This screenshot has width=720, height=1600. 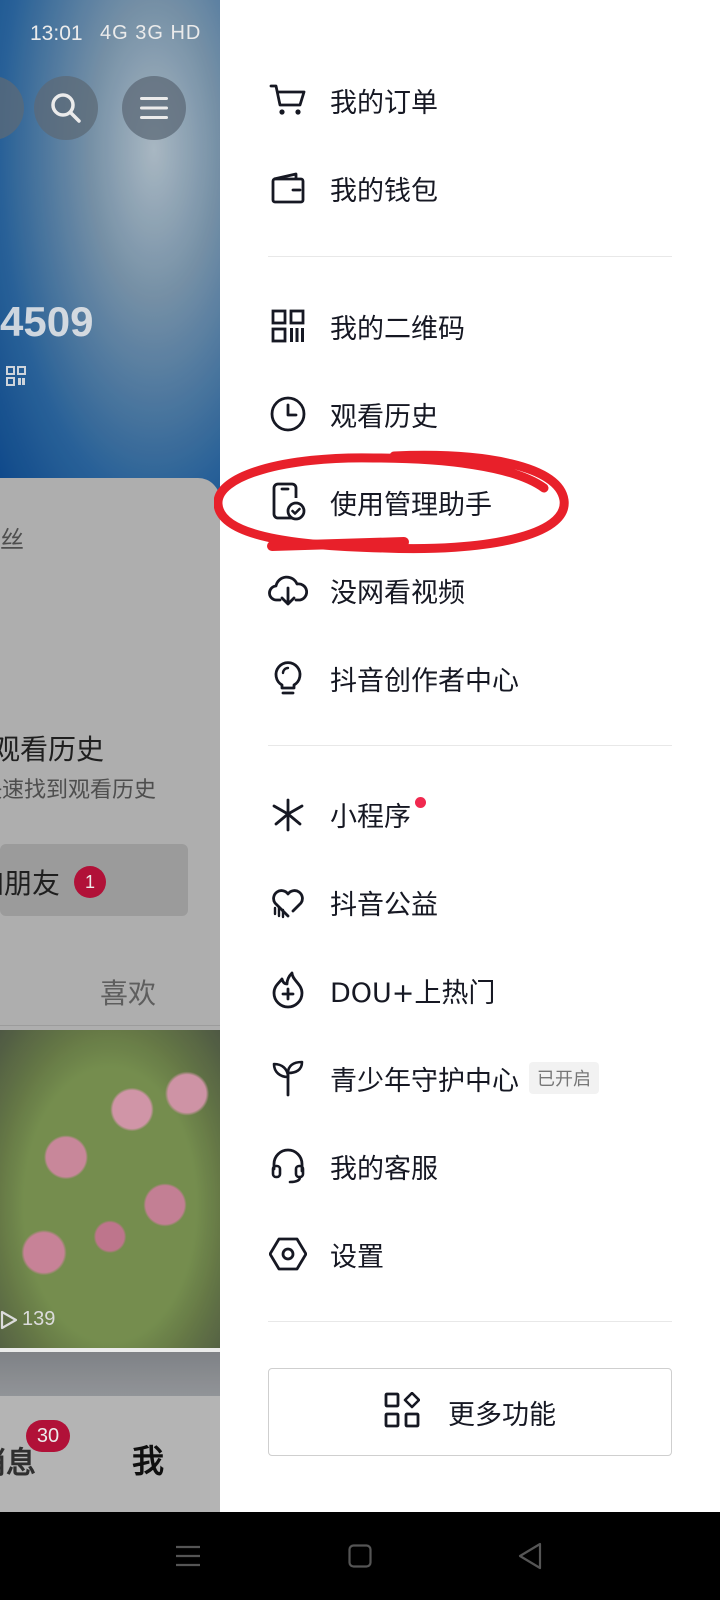 What do you see at coordinates (288, 326) in the screenshot?
I see `qr-code-icon` at bounding box center [288, 326].